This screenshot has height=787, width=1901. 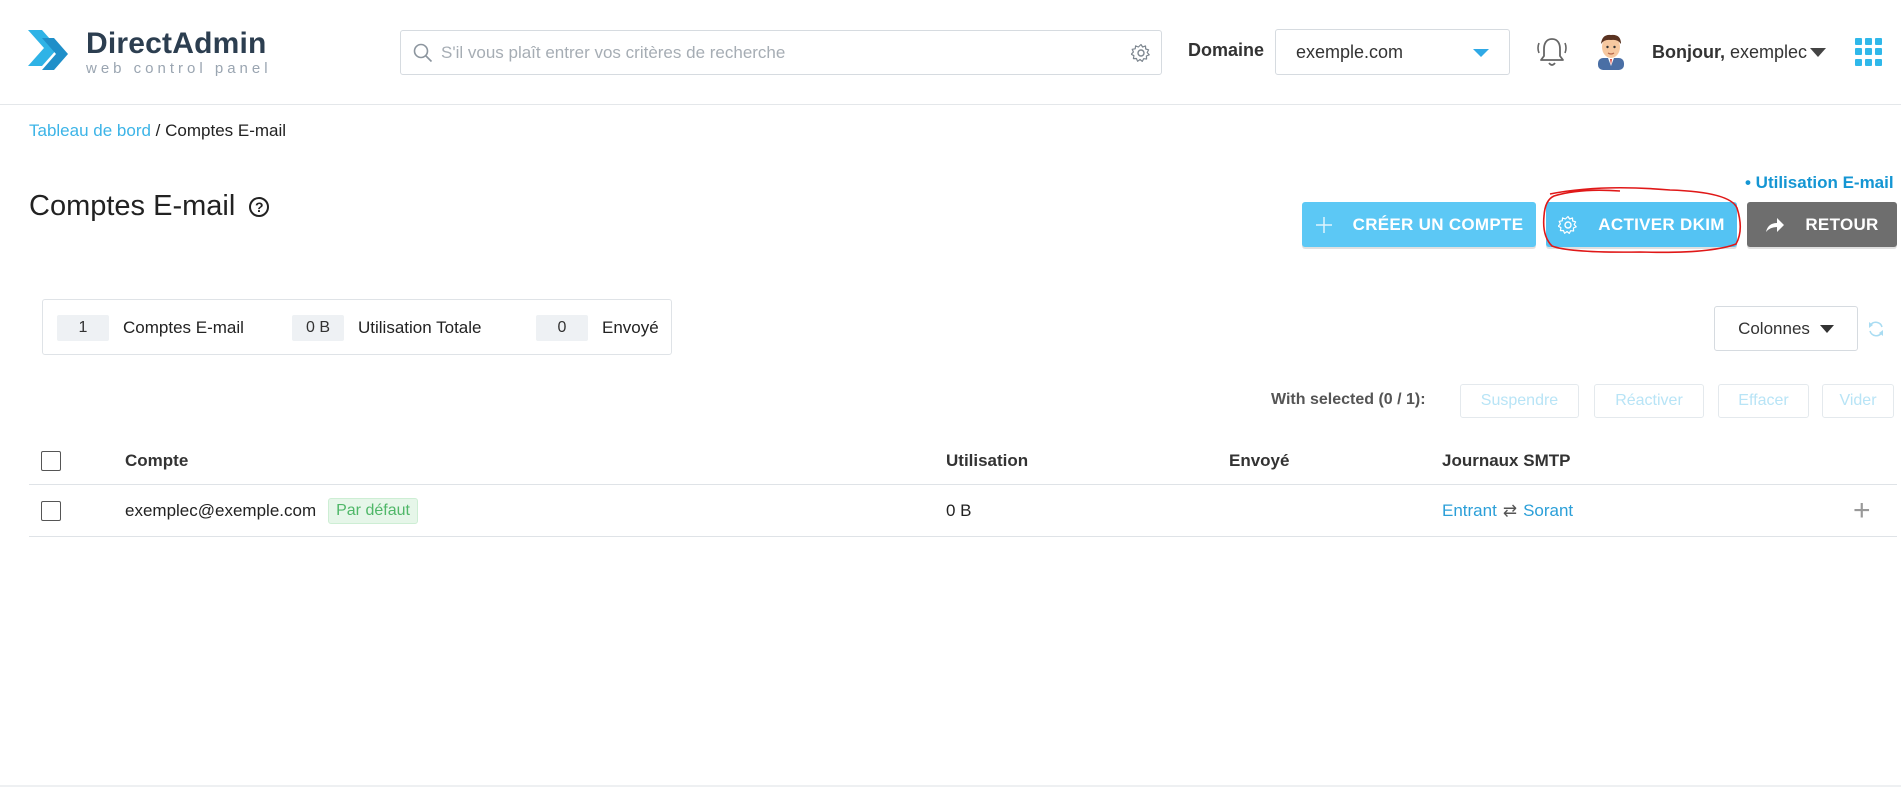 I want to click on user-menu-caret-icon, so click(x=1818, y=52).